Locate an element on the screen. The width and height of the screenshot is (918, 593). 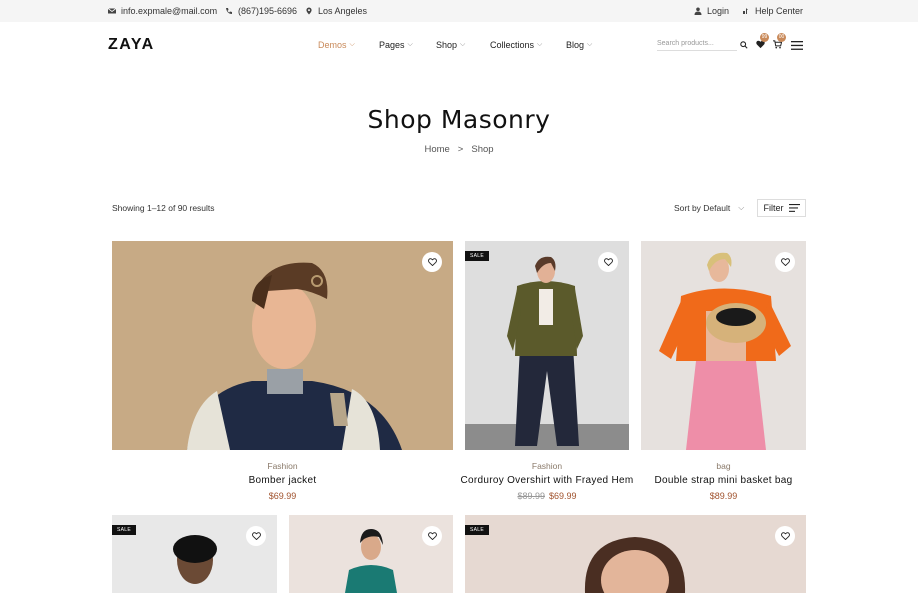
nav-pages: Pages ⌵ is located at coordinates (396, 45).